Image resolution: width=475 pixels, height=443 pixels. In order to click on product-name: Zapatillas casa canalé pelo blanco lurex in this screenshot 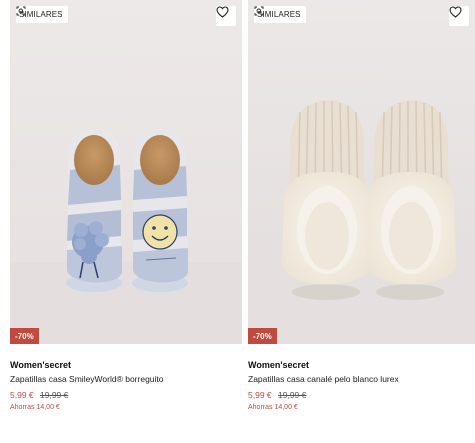, I will do `click(361, 379)`.